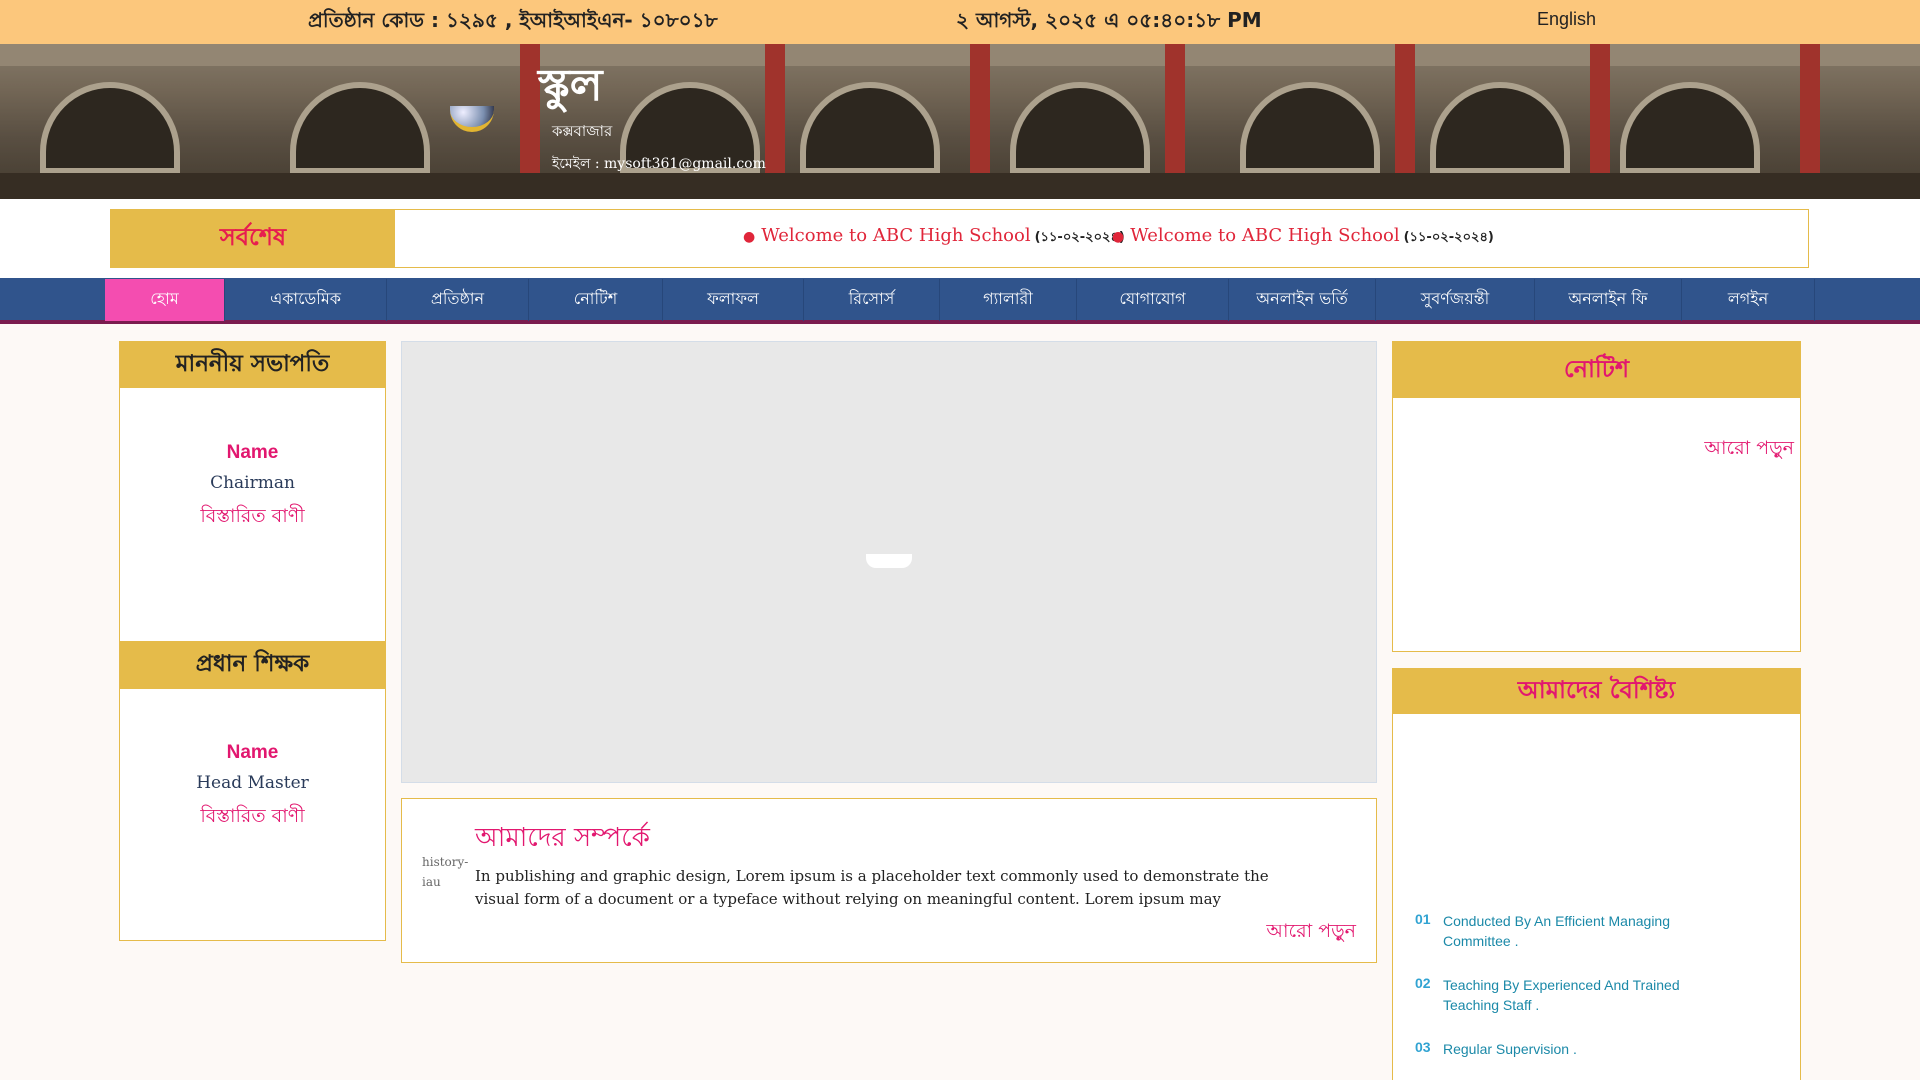  Describe the element at coordinates (659, 164) in the screenshot. I see `school-email: ইমেইল : mysoft361@gmail.com` at that location.